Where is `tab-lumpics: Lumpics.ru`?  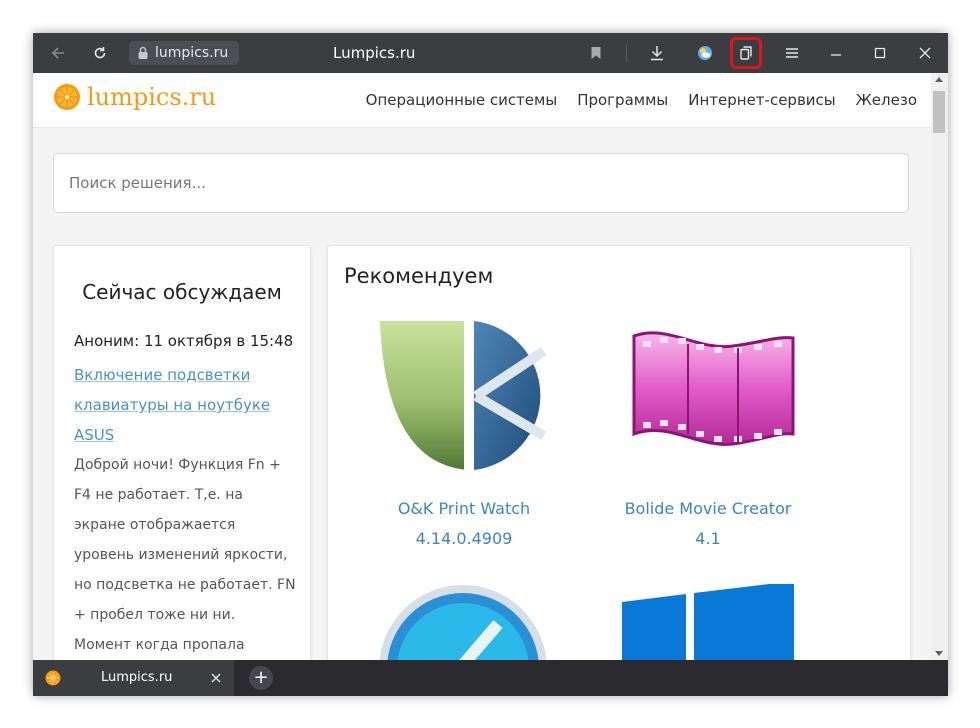 tab-lumpics: Lumpics.ru is located at coordinates (133, 678).